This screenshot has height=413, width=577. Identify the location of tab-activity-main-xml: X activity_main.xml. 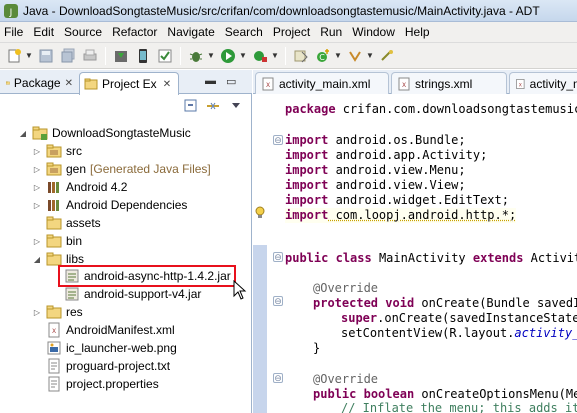
(322, 83).